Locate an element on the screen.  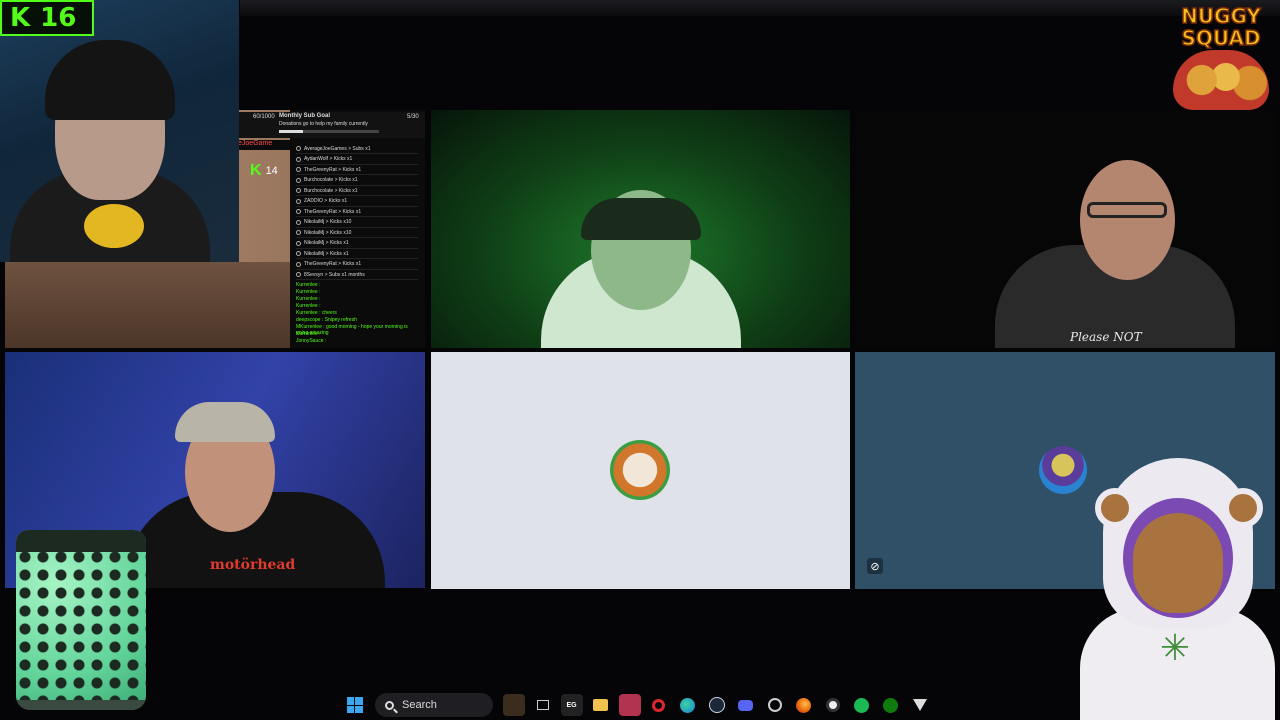
kick-viewer-badge-small: K 14 is located at coordinates (270, 171).